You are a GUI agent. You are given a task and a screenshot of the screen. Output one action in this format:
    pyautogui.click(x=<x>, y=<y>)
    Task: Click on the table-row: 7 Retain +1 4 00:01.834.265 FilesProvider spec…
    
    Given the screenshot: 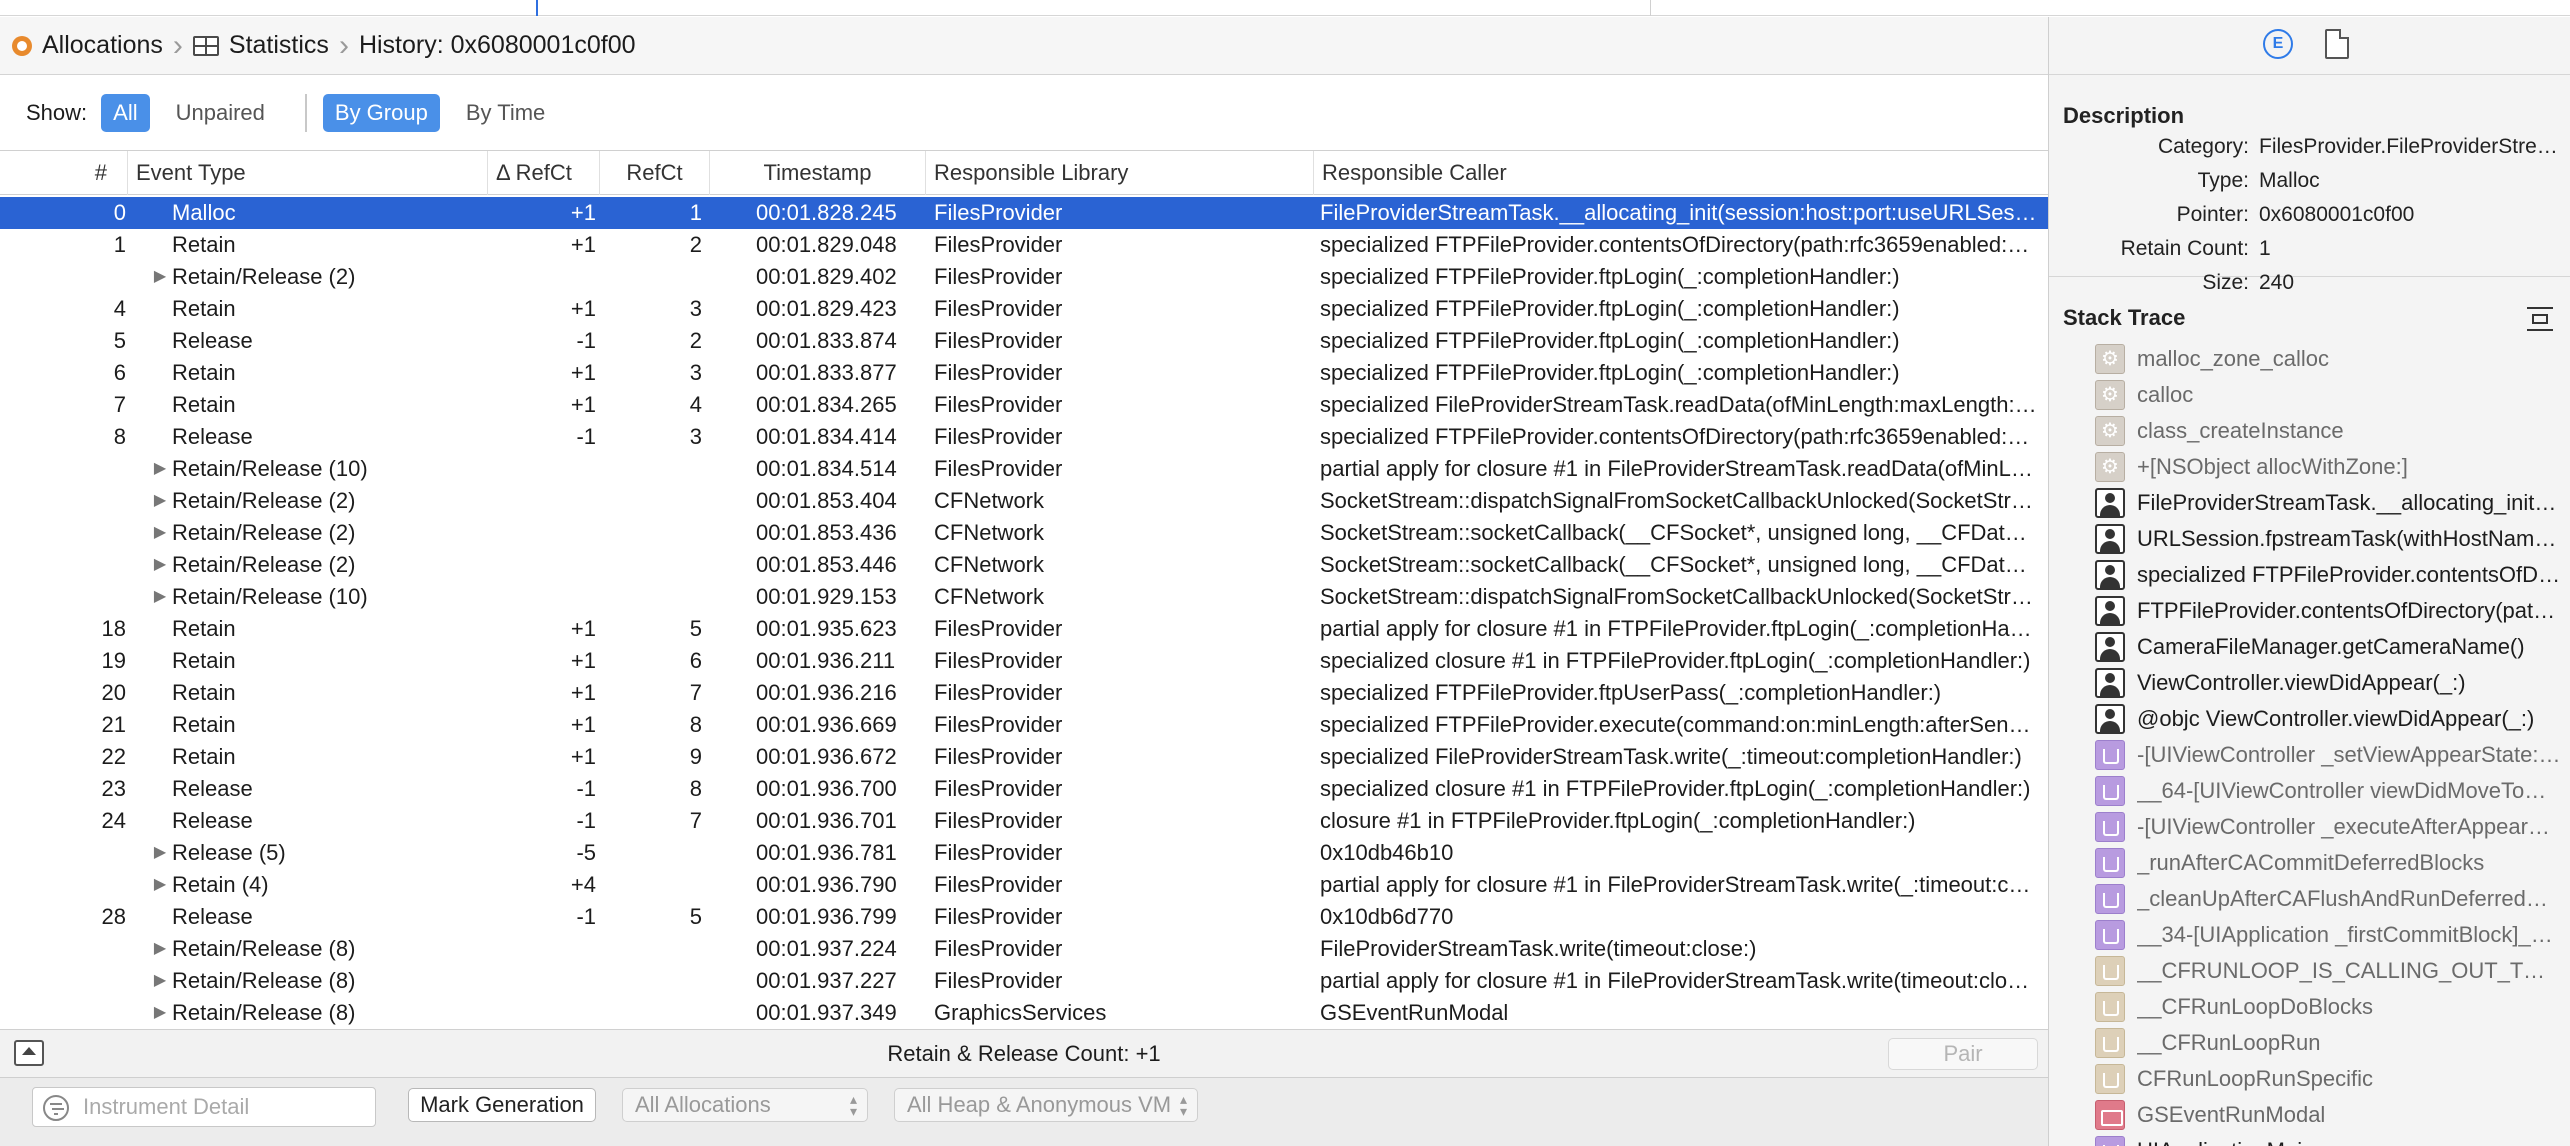 What is the action you would take?
    pyautogui.click(x=1024, y=405)
    